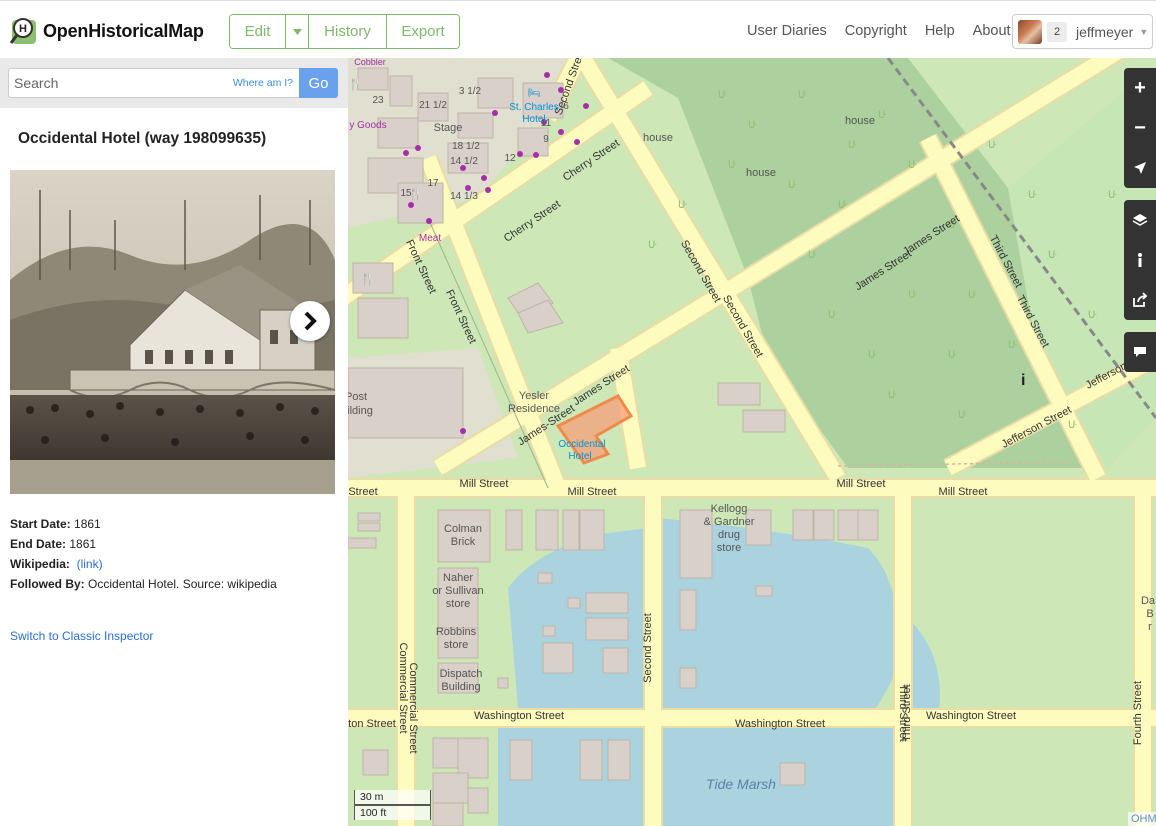 The image size is (1156, 826). What do you see at coordinates (1142, 819) in the screenshot?
I see `map-attribution: OHM` at bounding box center [1142, 819].